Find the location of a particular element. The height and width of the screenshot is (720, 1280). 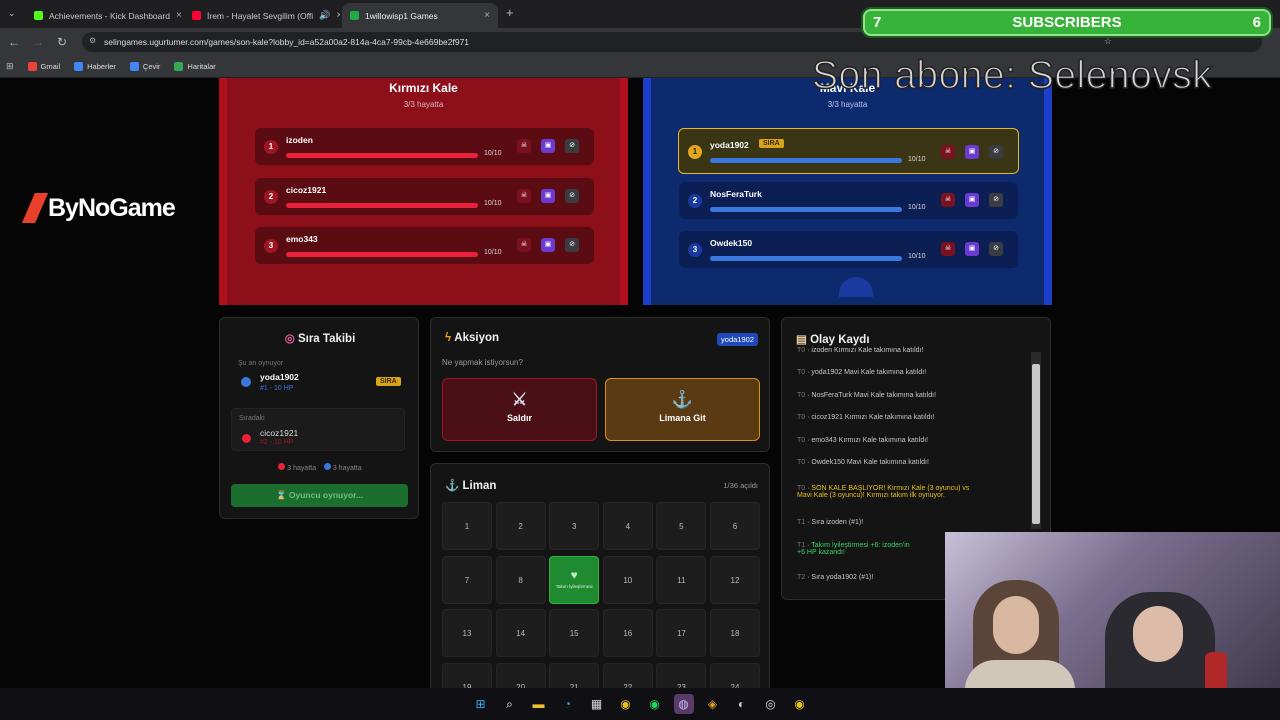

log-text: Sıra izoden (#1)! is located at coordinates (837, 522).